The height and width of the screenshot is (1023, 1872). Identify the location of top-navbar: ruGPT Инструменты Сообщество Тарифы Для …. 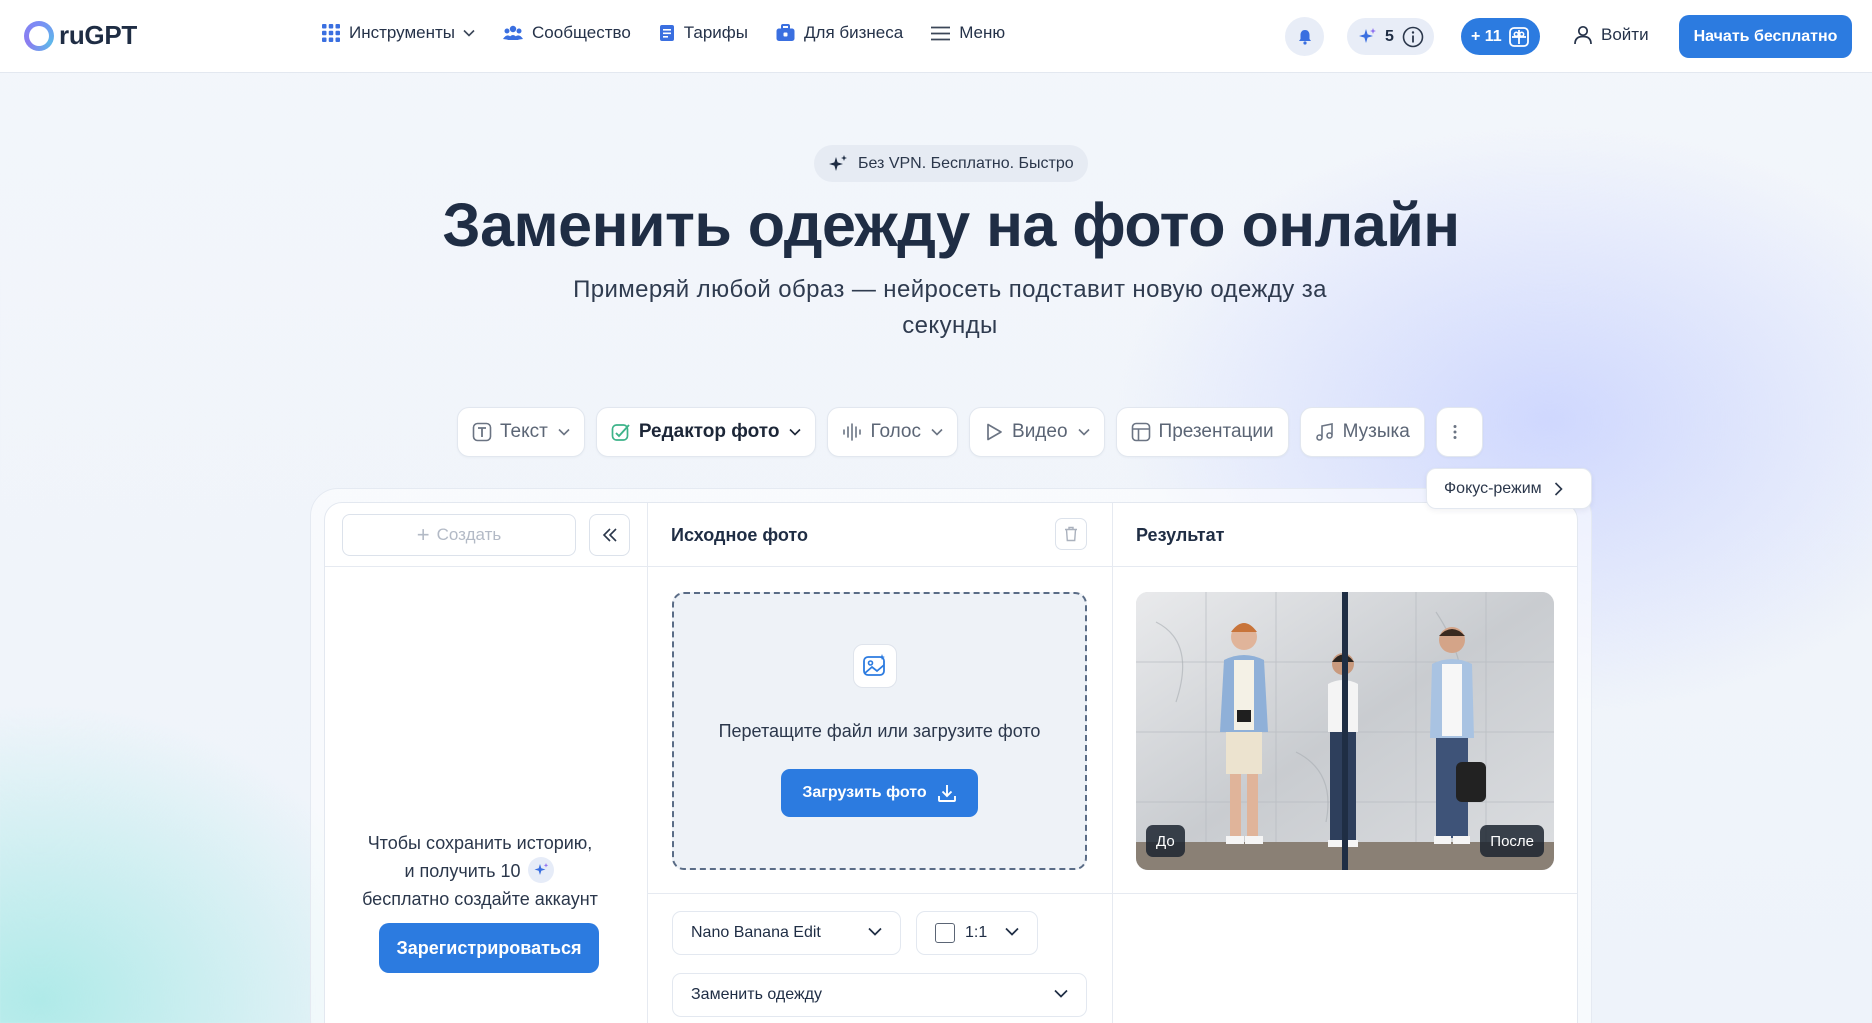
(936, 36).